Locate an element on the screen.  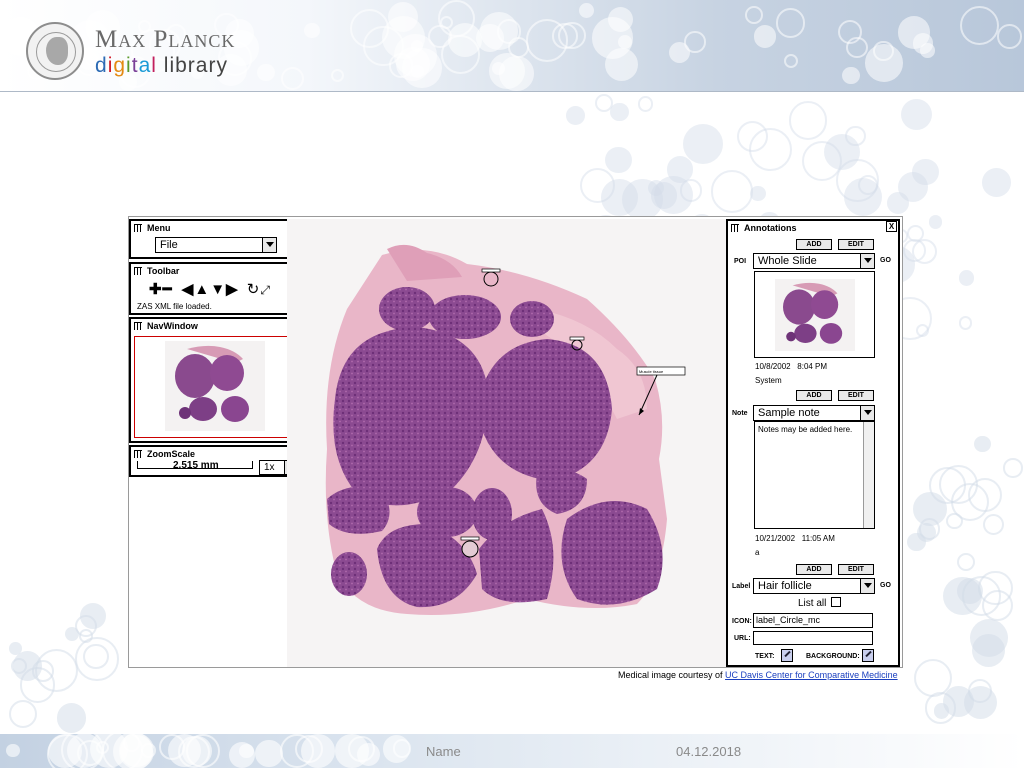
label-go-button: GO is located at coordinates (885, 585).